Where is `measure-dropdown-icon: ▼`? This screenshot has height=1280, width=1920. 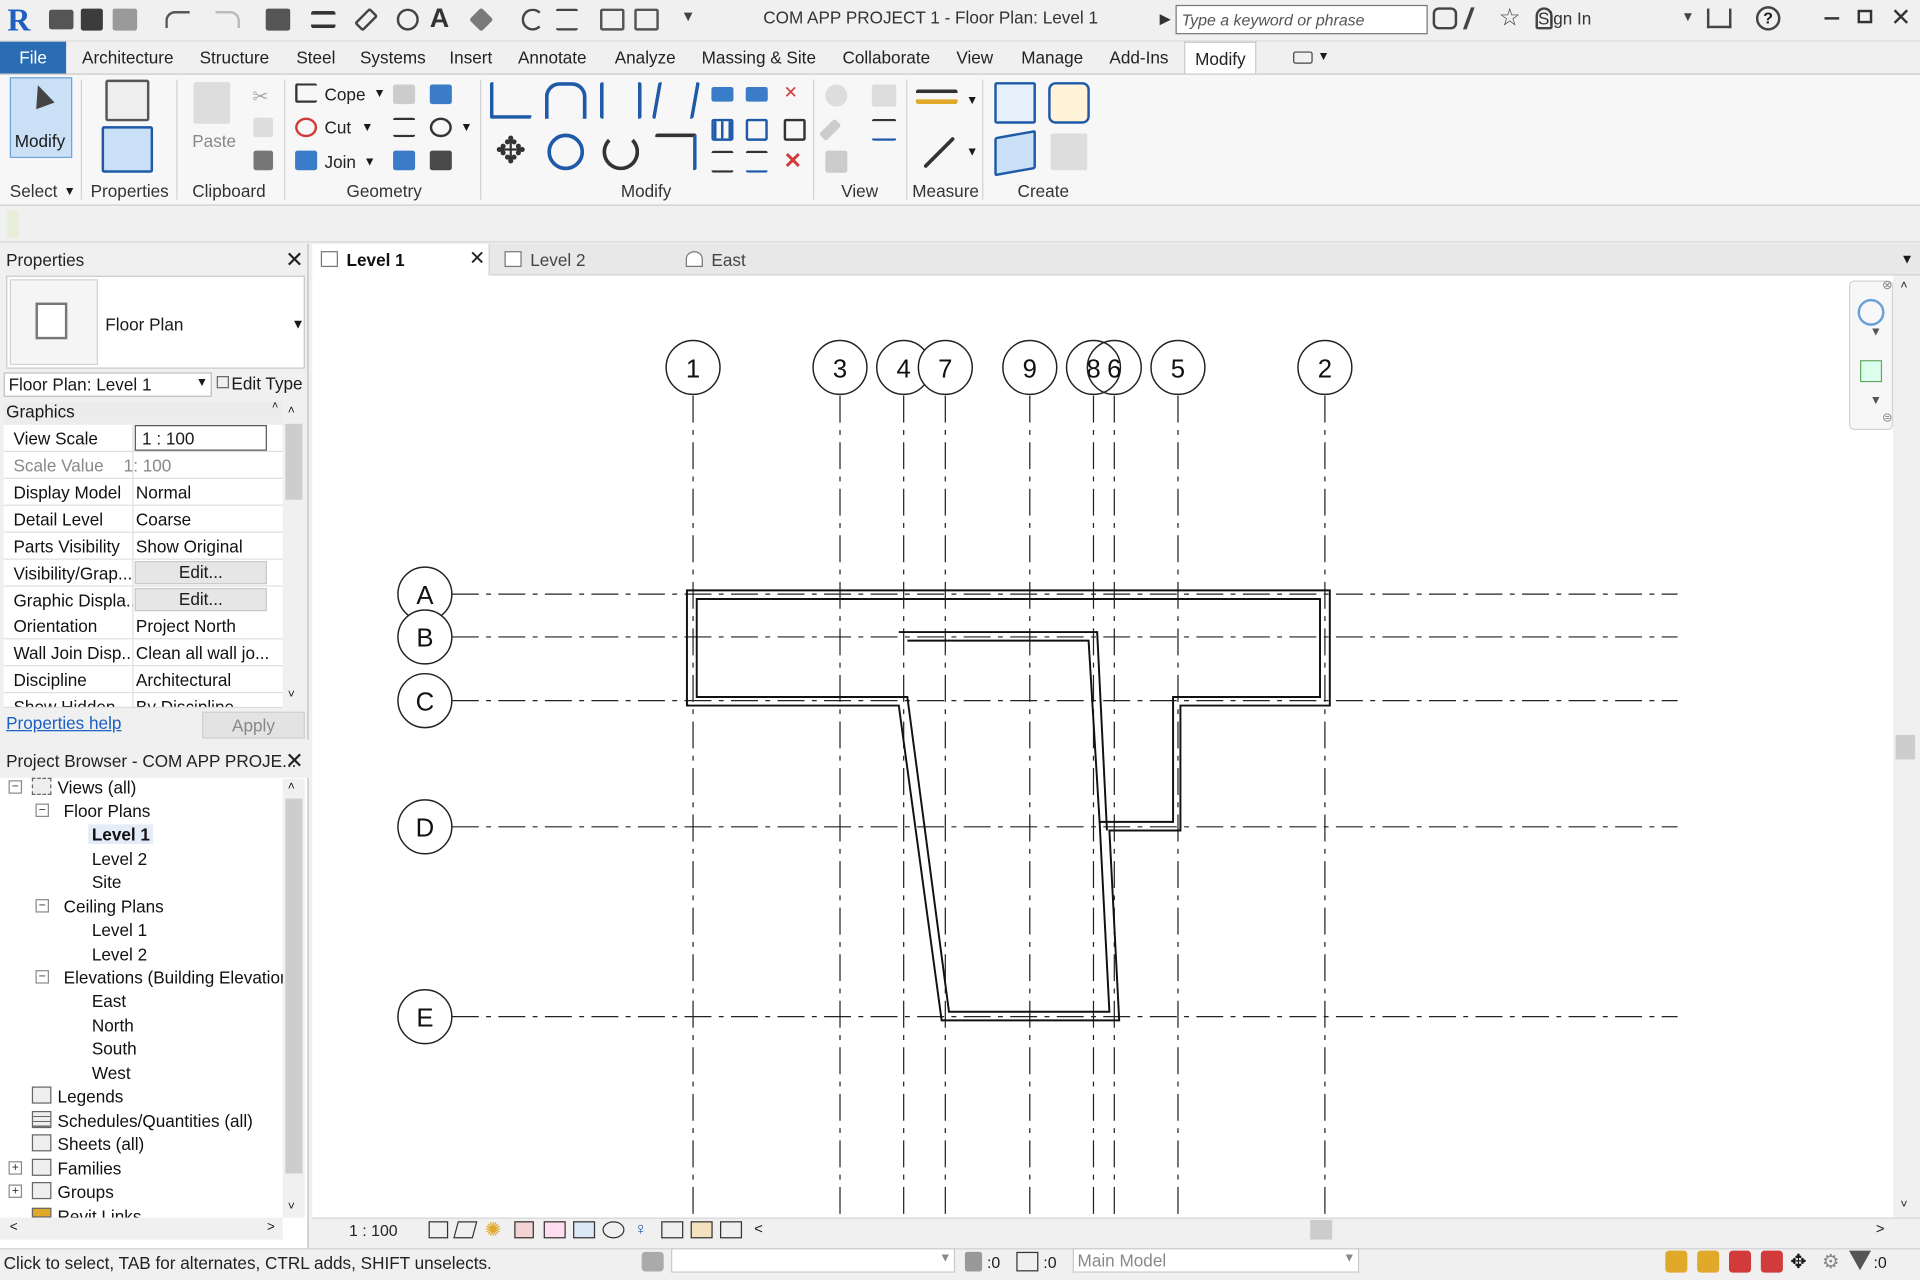
measure-dropdown-icon: ▼ is located at coordinates (972, 100).